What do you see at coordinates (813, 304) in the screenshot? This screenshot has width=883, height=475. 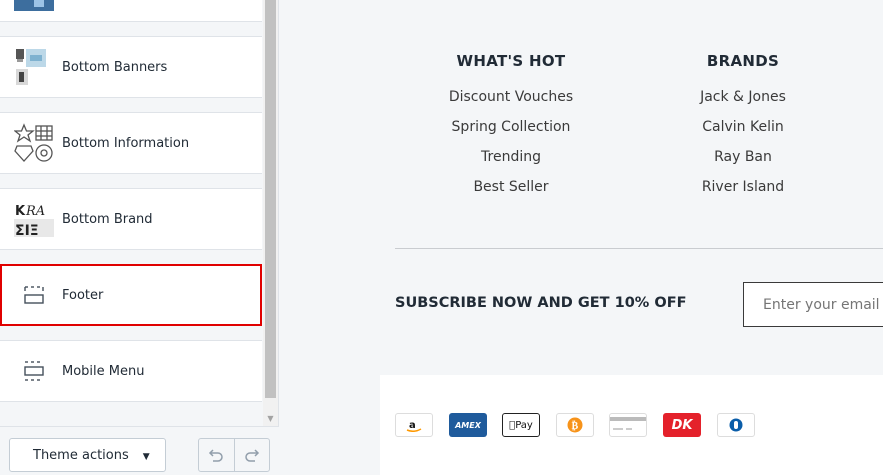 I see `email-input` at bounding box center [813, 304].